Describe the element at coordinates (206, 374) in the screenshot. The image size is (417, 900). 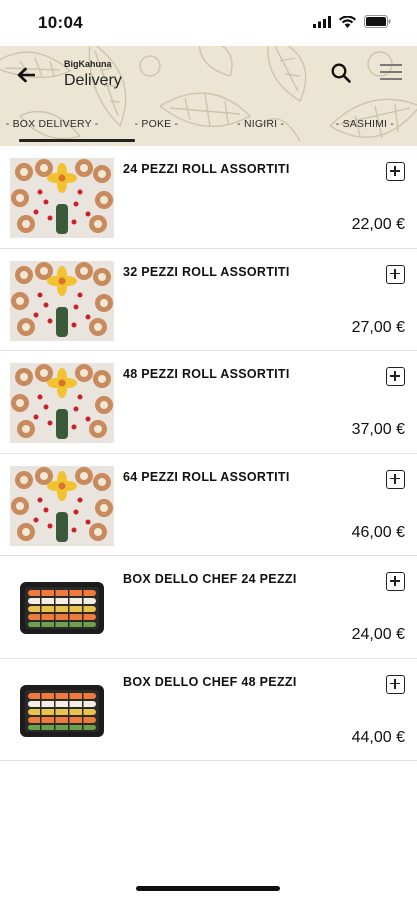
I see `product-name: 48 PEZZI ROLL ASSORTITI` at that location.